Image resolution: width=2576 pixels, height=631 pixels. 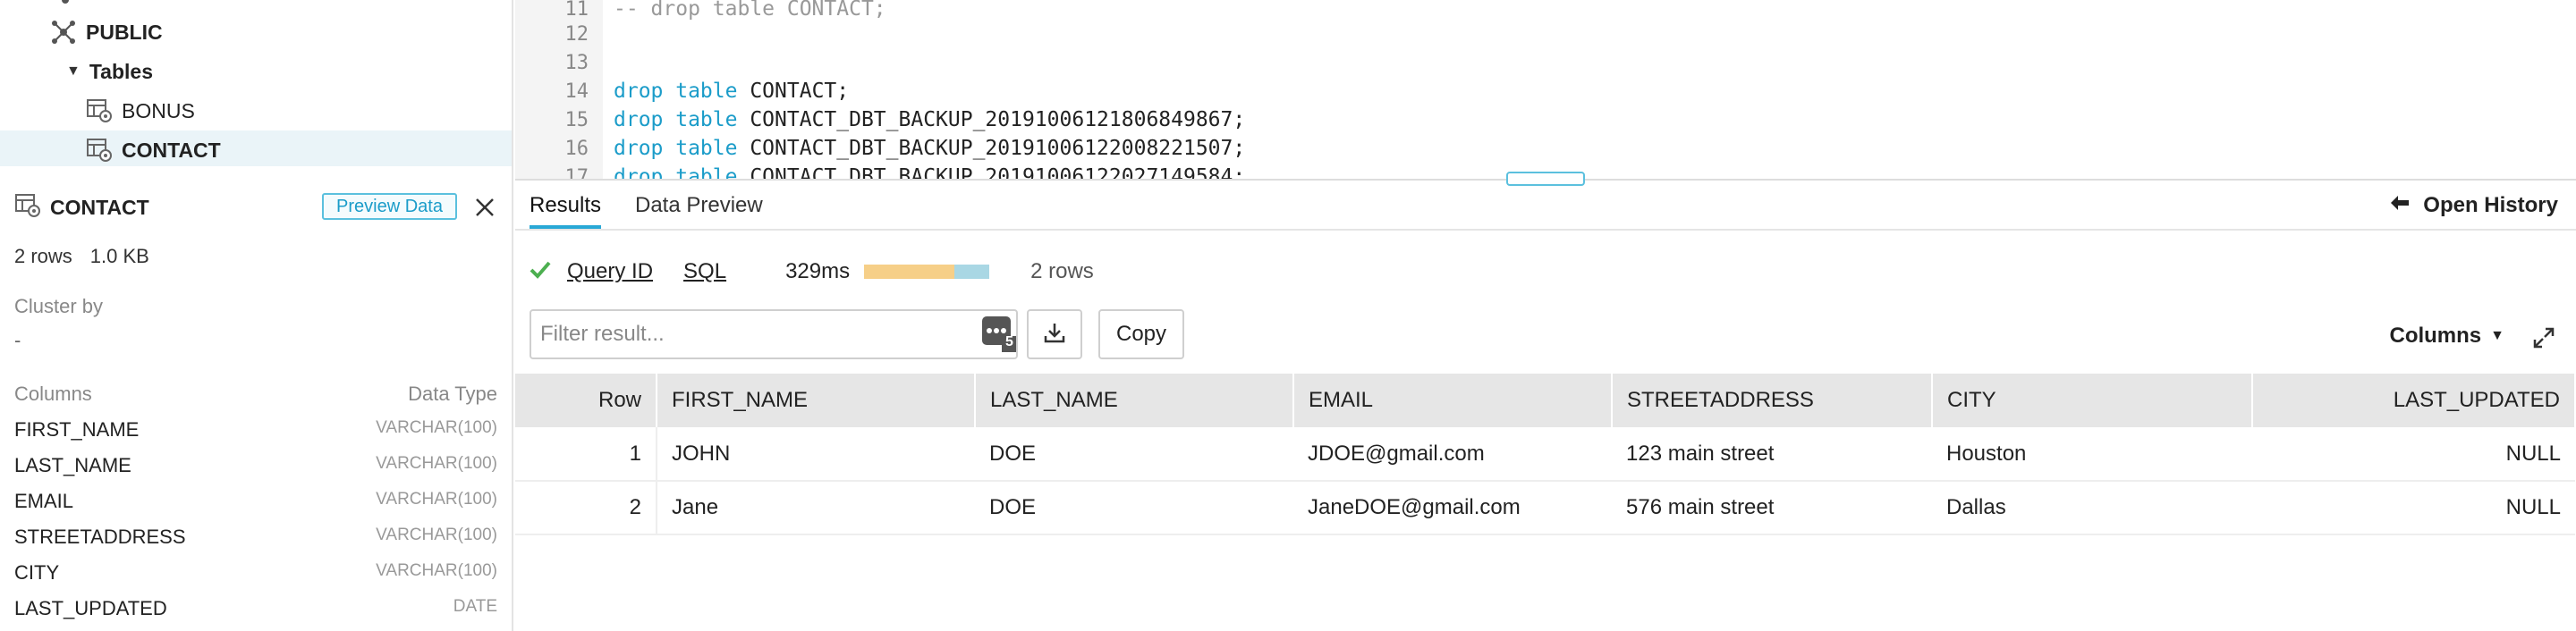 I want to click on table-cell: 576 main street, so click(x=1772, y=508).